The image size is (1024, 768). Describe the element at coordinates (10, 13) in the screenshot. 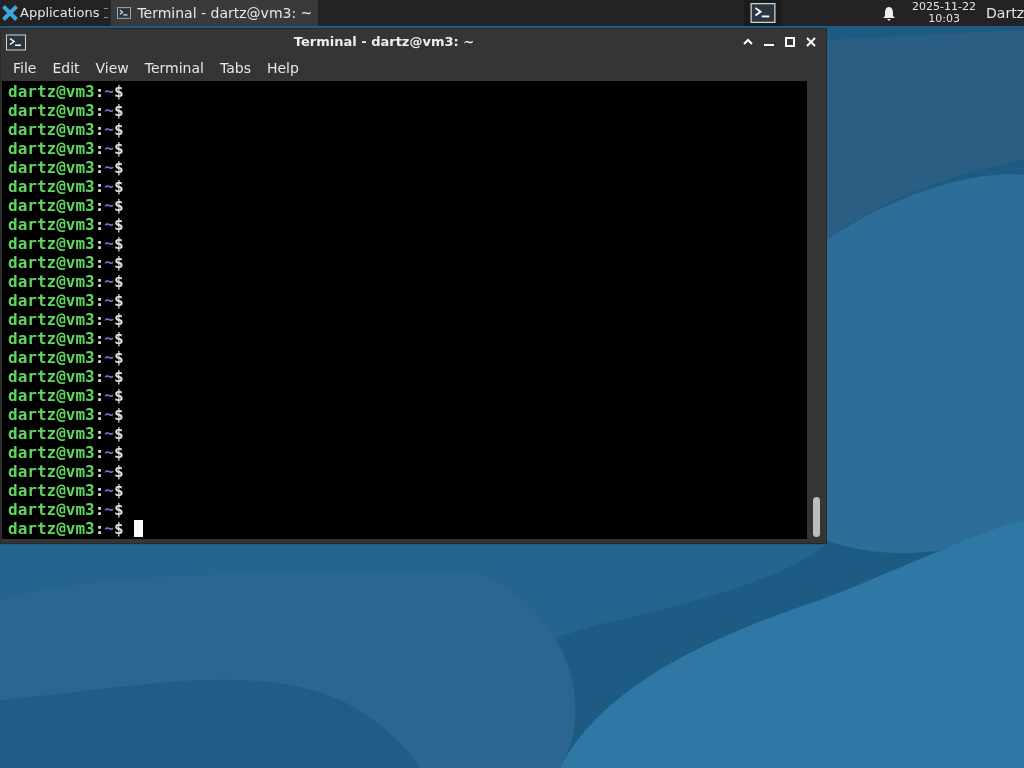

I see `logo-icon` at that location.